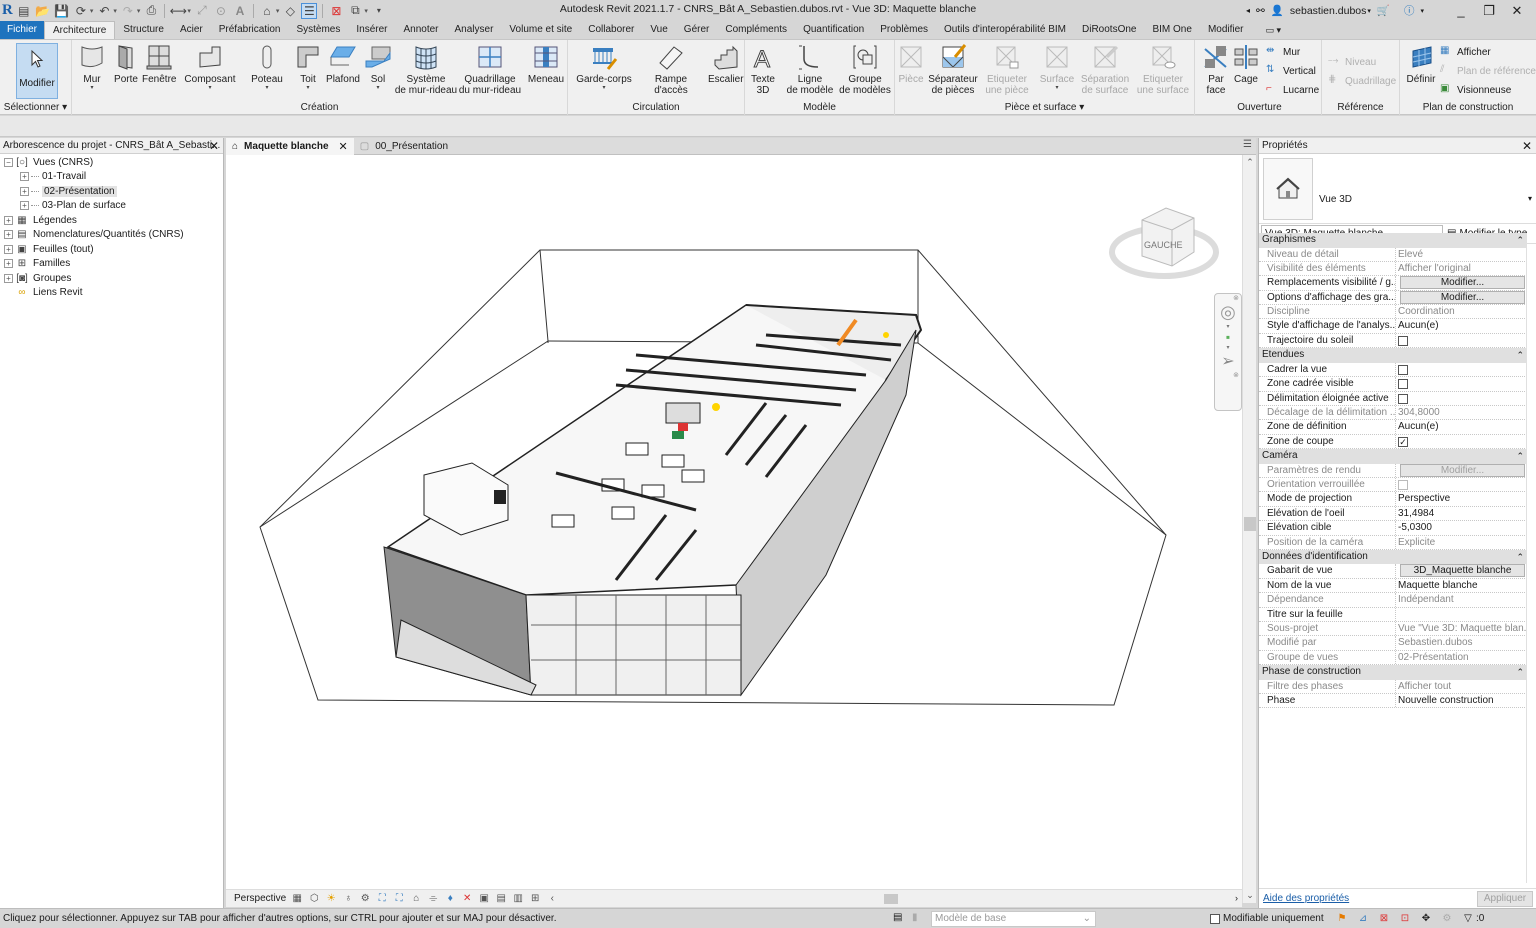 The width and height of the screenshot is (1536, 928). Describe the element at coordinates (290, 146) in the screenshot. I see `view-tab-maquette-blanche: ⌂ Maquette blanche ✕` at that location.